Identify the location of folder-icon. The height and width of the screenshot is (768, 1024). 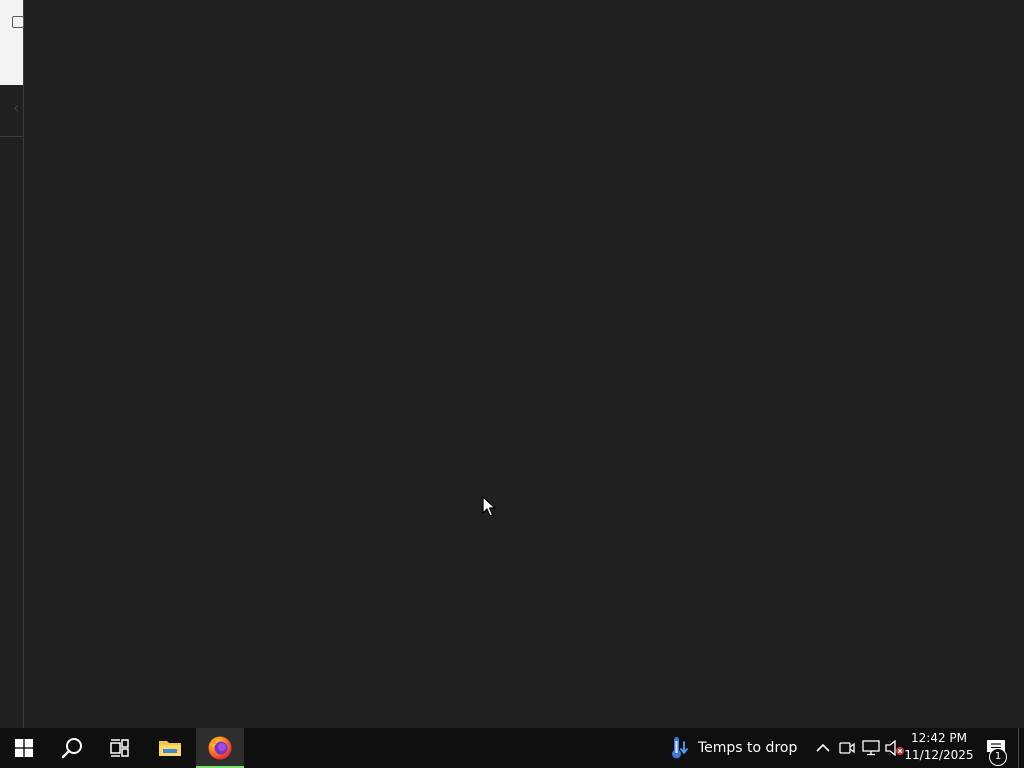
(170, 748).